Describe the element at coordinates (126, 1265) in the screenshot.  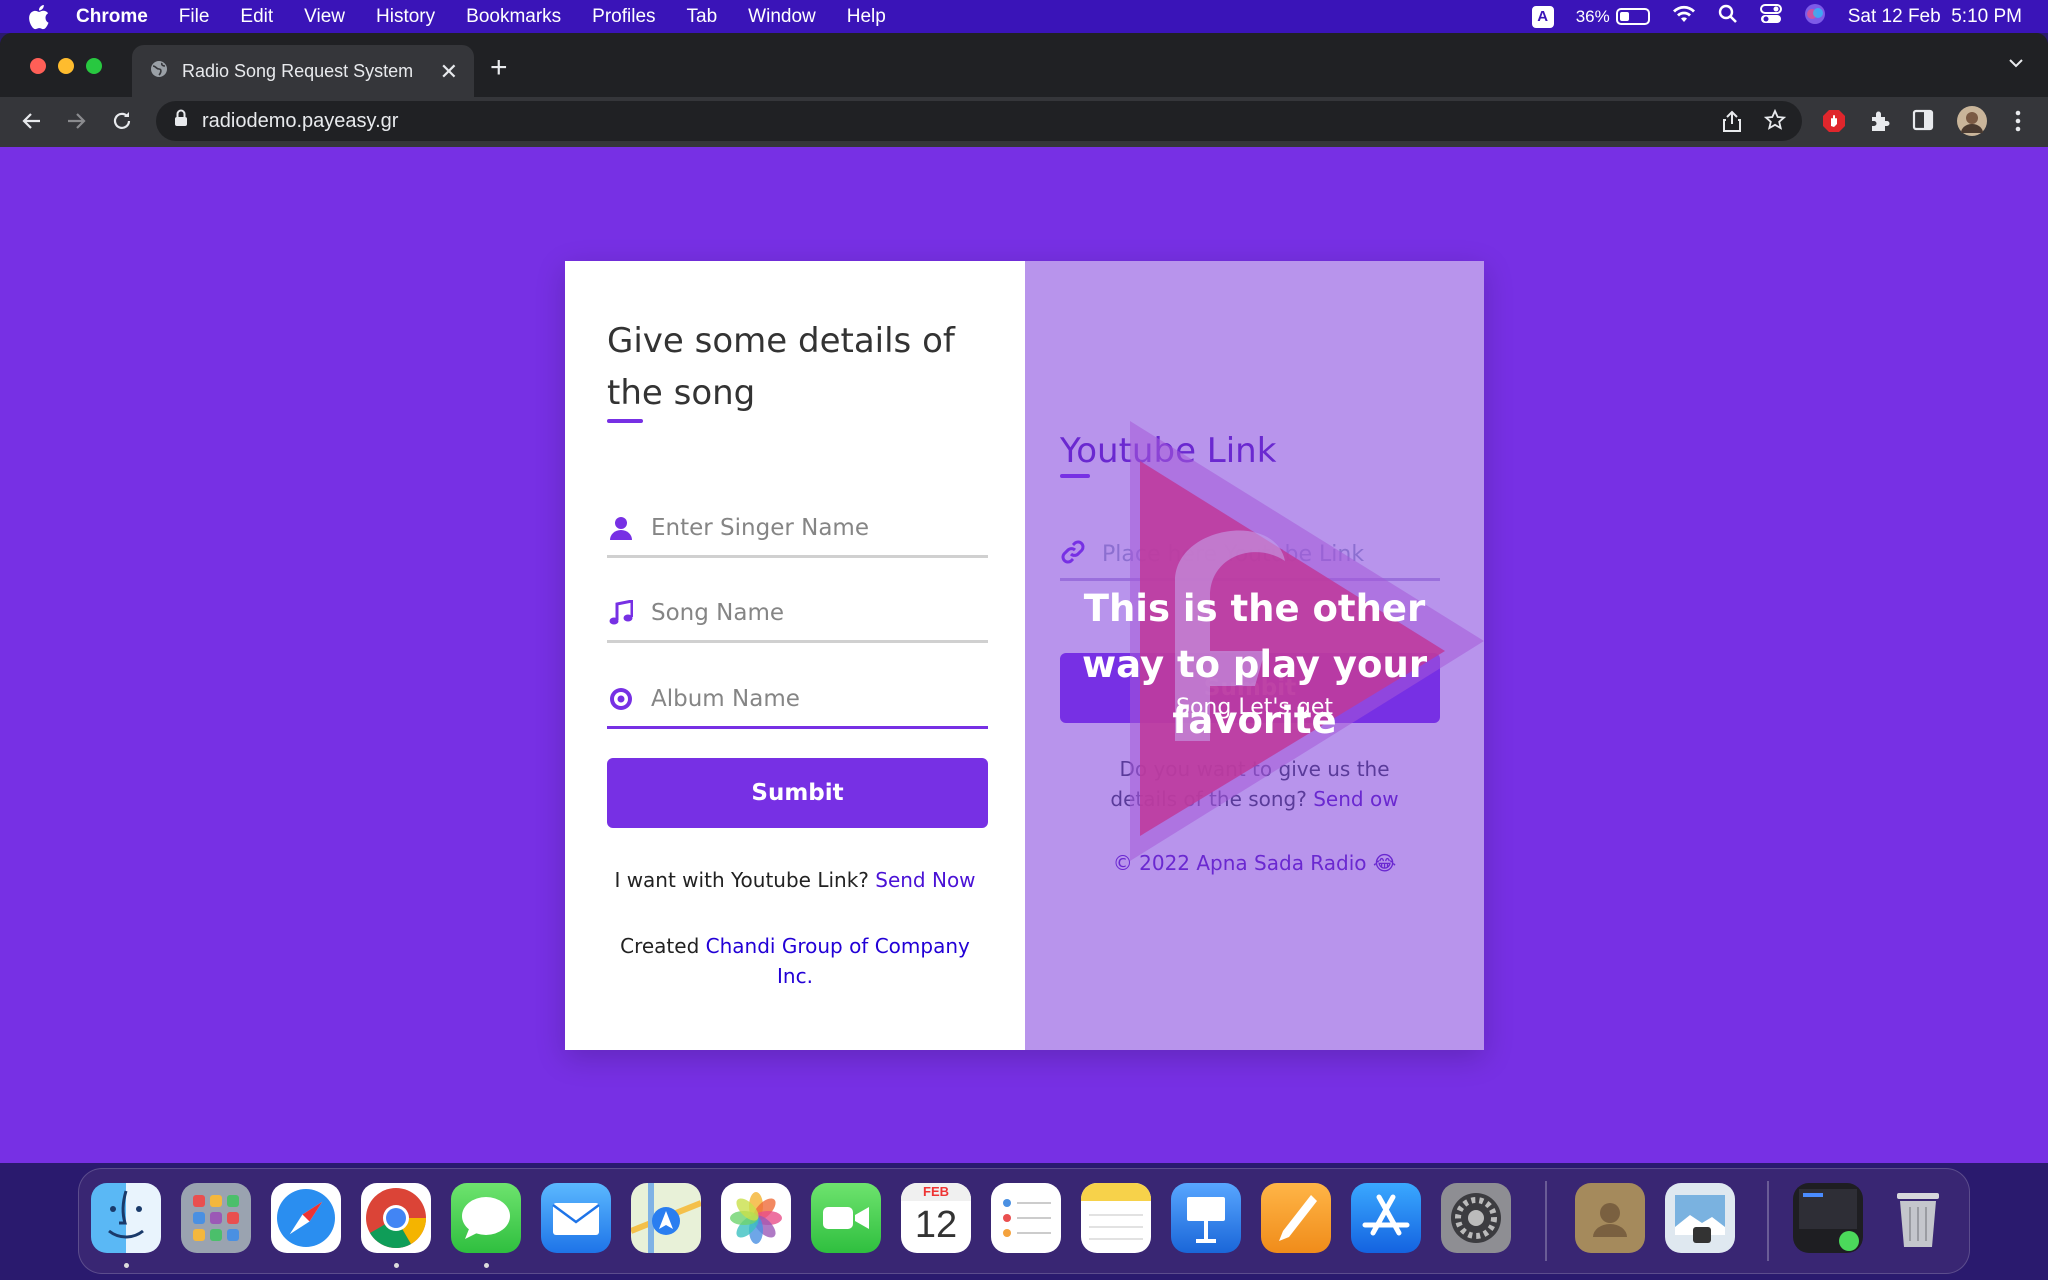
I see `finder-running-dot` at that location.